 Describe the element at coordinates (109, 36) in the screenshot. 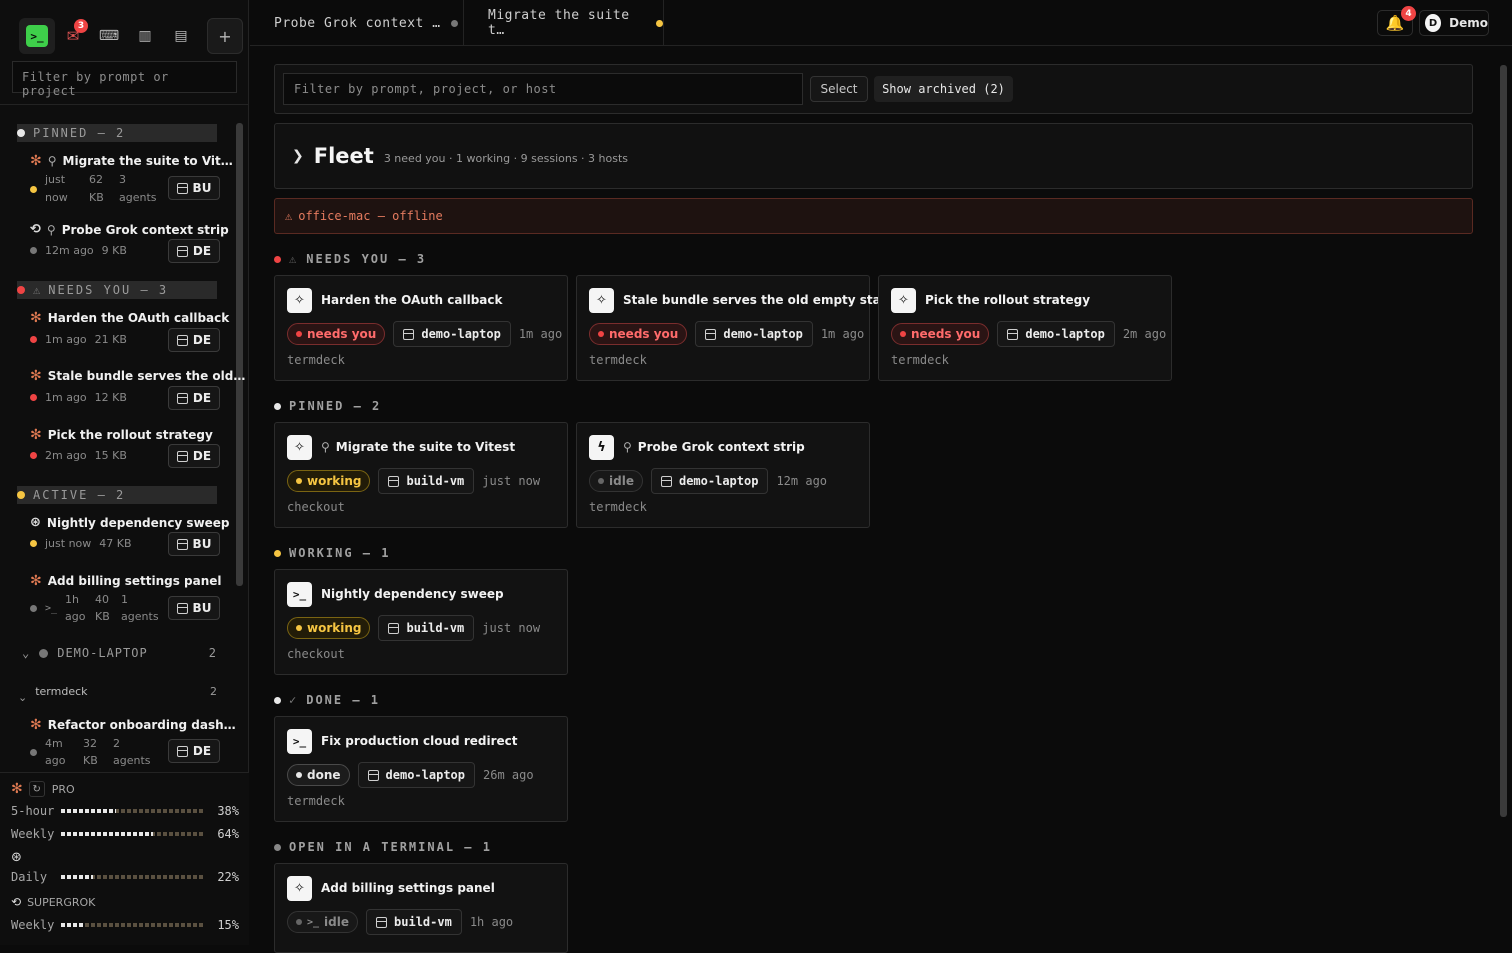

I see `tab-console: ⌨` at that location.